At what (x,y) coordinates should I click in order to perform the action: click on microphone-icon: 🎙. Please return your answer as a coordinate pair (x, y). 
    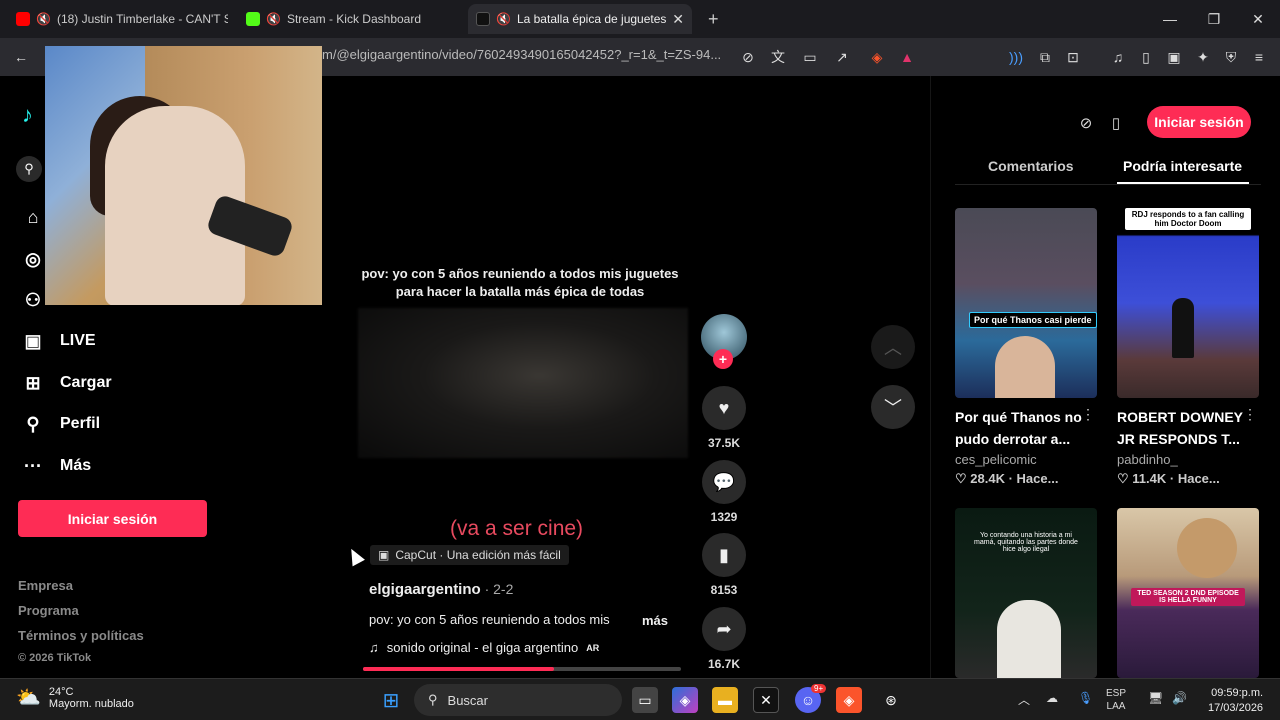
    Looking at the image, I should click on (1085, 698).